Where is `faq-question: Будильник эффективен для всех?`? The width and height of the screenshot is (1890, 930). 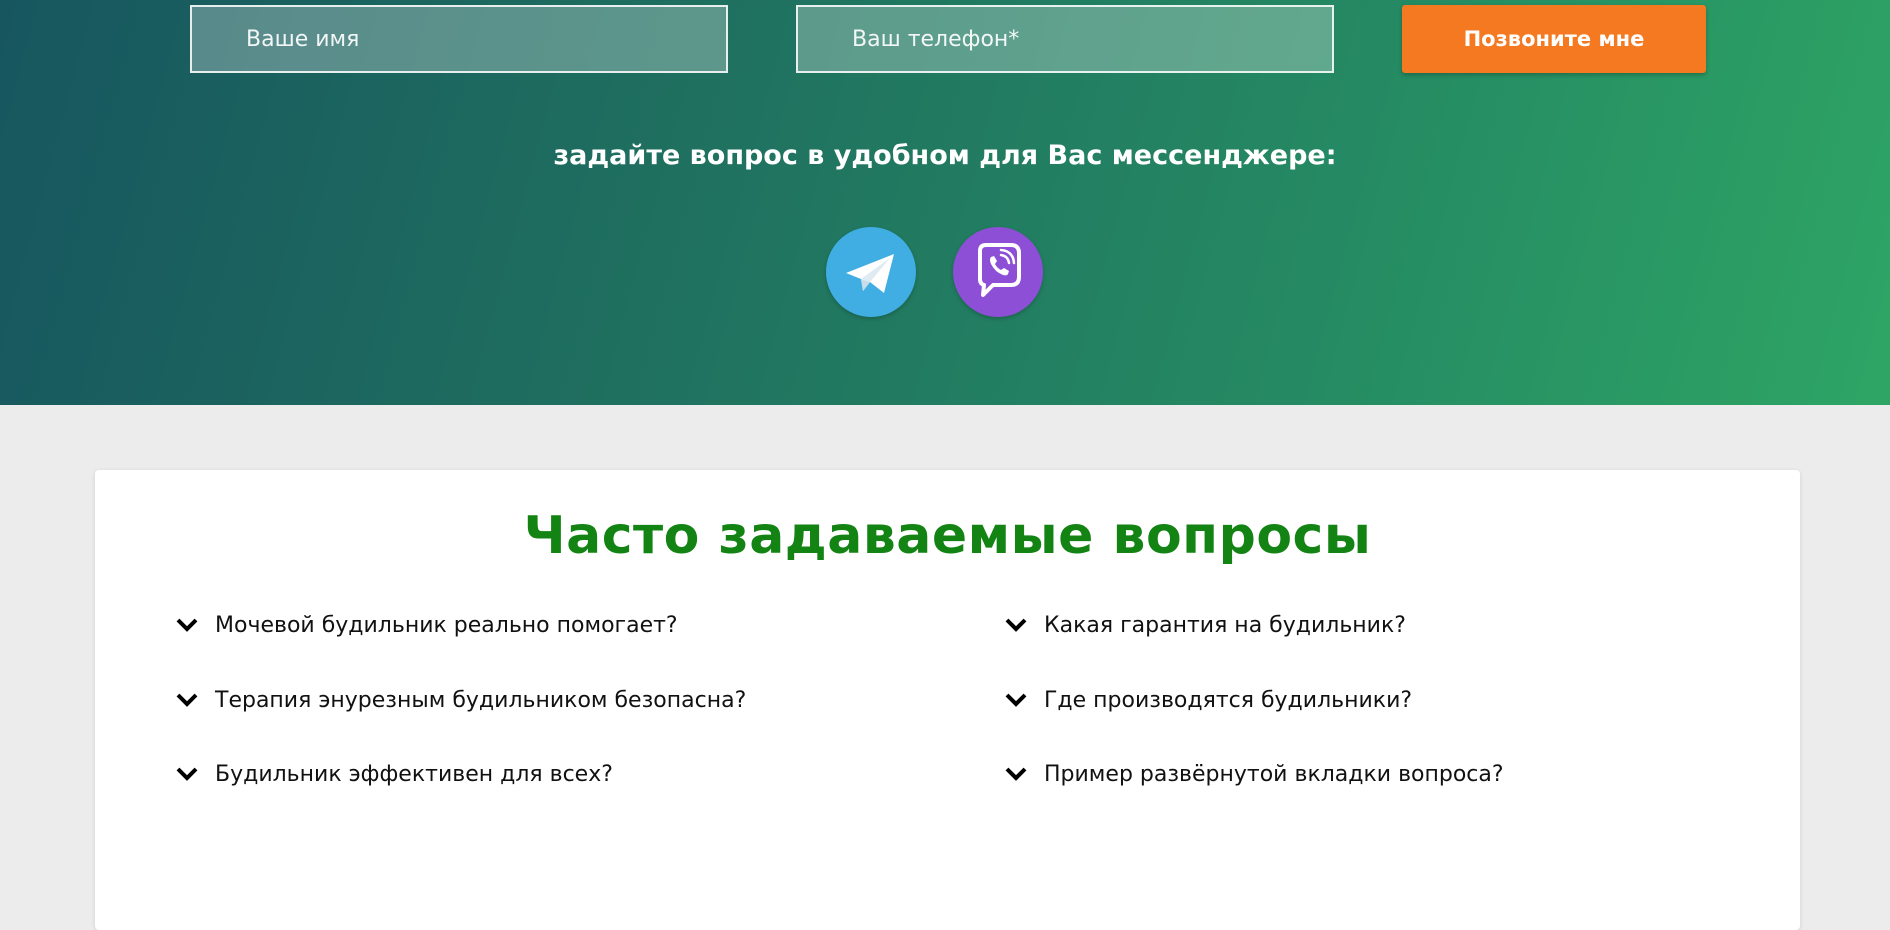 faq-question: Будильник эффективен для всех? is located at coordinates (414, 774).